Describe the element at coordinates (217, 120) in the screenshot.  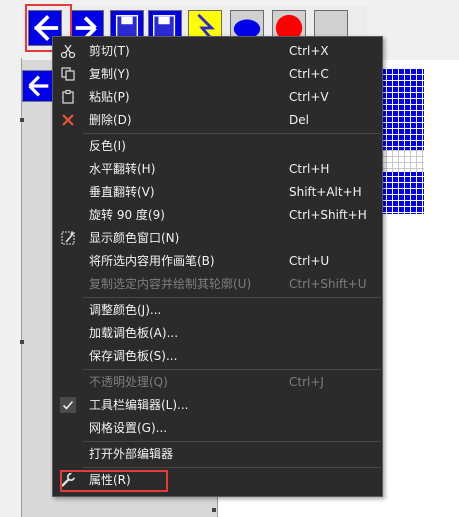
I see `menu-item-delete: 删除(D) Del` at that location.